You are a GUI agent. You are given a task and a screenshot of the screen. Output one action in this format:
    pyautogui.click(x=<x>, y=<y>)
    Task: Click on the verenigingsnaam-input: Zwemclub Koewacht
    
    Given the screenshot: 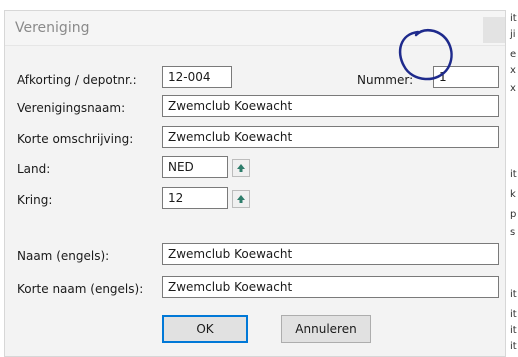 What is the action you would take?
    pyautogui.click(x=330, y=106)
    